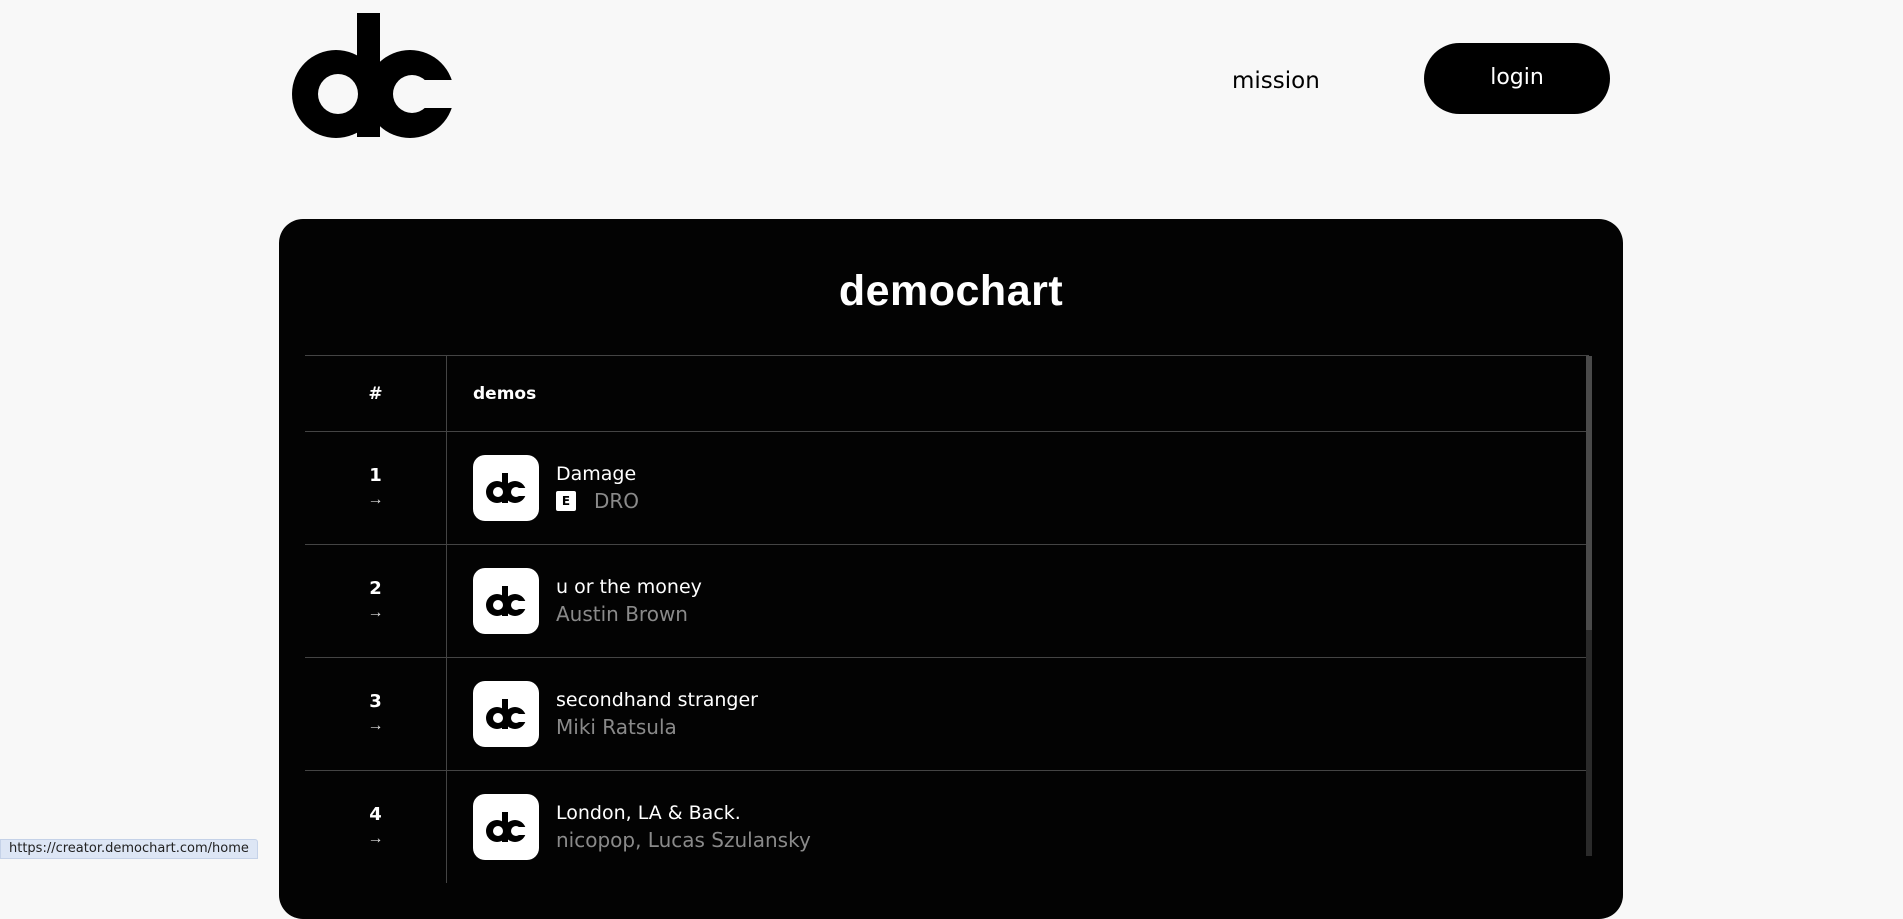 The image size is (1903, 919). I want to click on dc-logo-icon, so click(373, 75).